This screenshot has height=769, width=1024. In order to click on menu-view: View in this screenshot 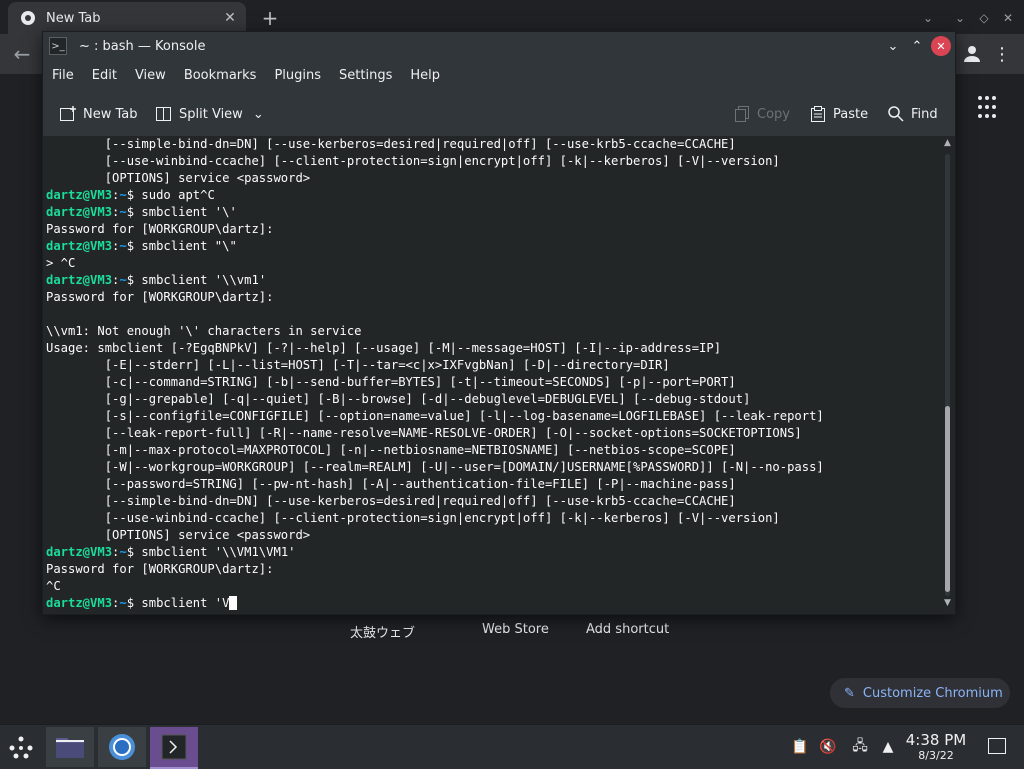, I will do `click(150, 75)`.